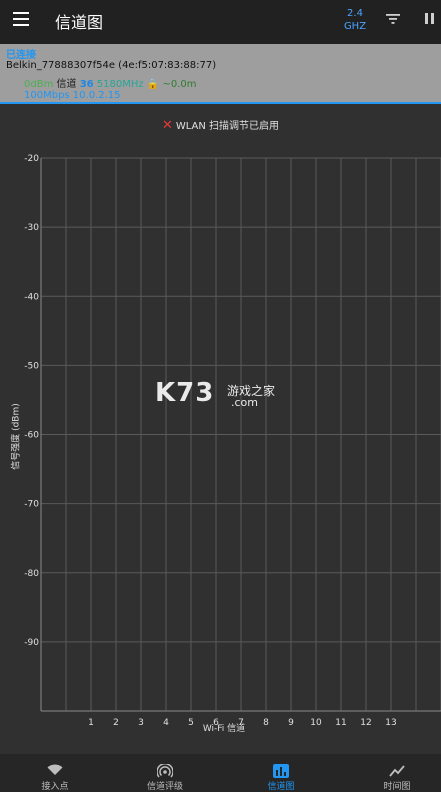  I want to click on x-tick-label: 13, so click(390, 723).